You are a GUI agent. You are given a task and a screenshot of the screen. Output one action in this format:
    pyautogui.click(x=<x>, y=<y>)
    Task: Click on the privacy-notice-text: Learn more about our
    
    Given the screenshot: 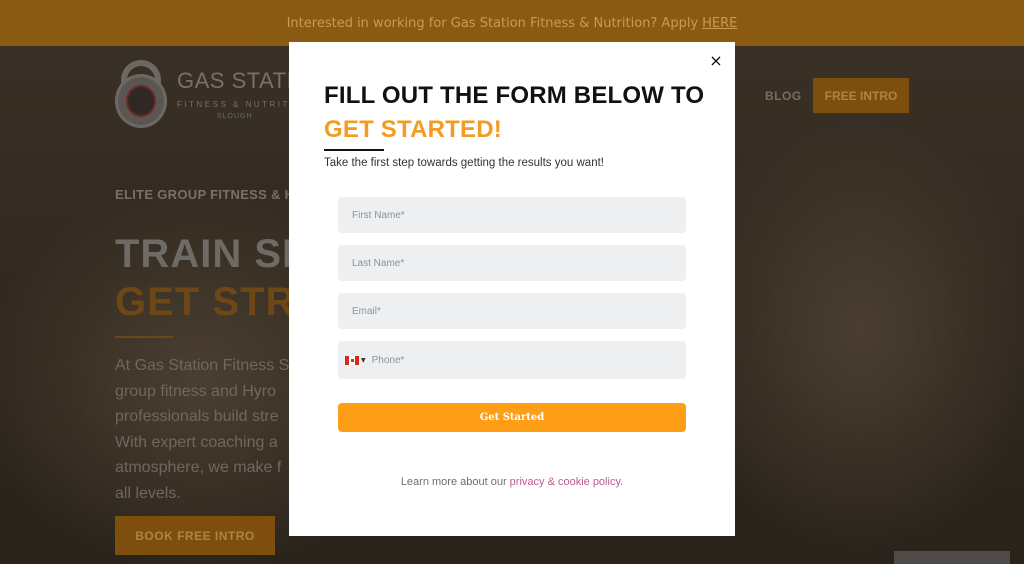 What is the action you would take?
    pyautogui.click(x=453, y=482)
    